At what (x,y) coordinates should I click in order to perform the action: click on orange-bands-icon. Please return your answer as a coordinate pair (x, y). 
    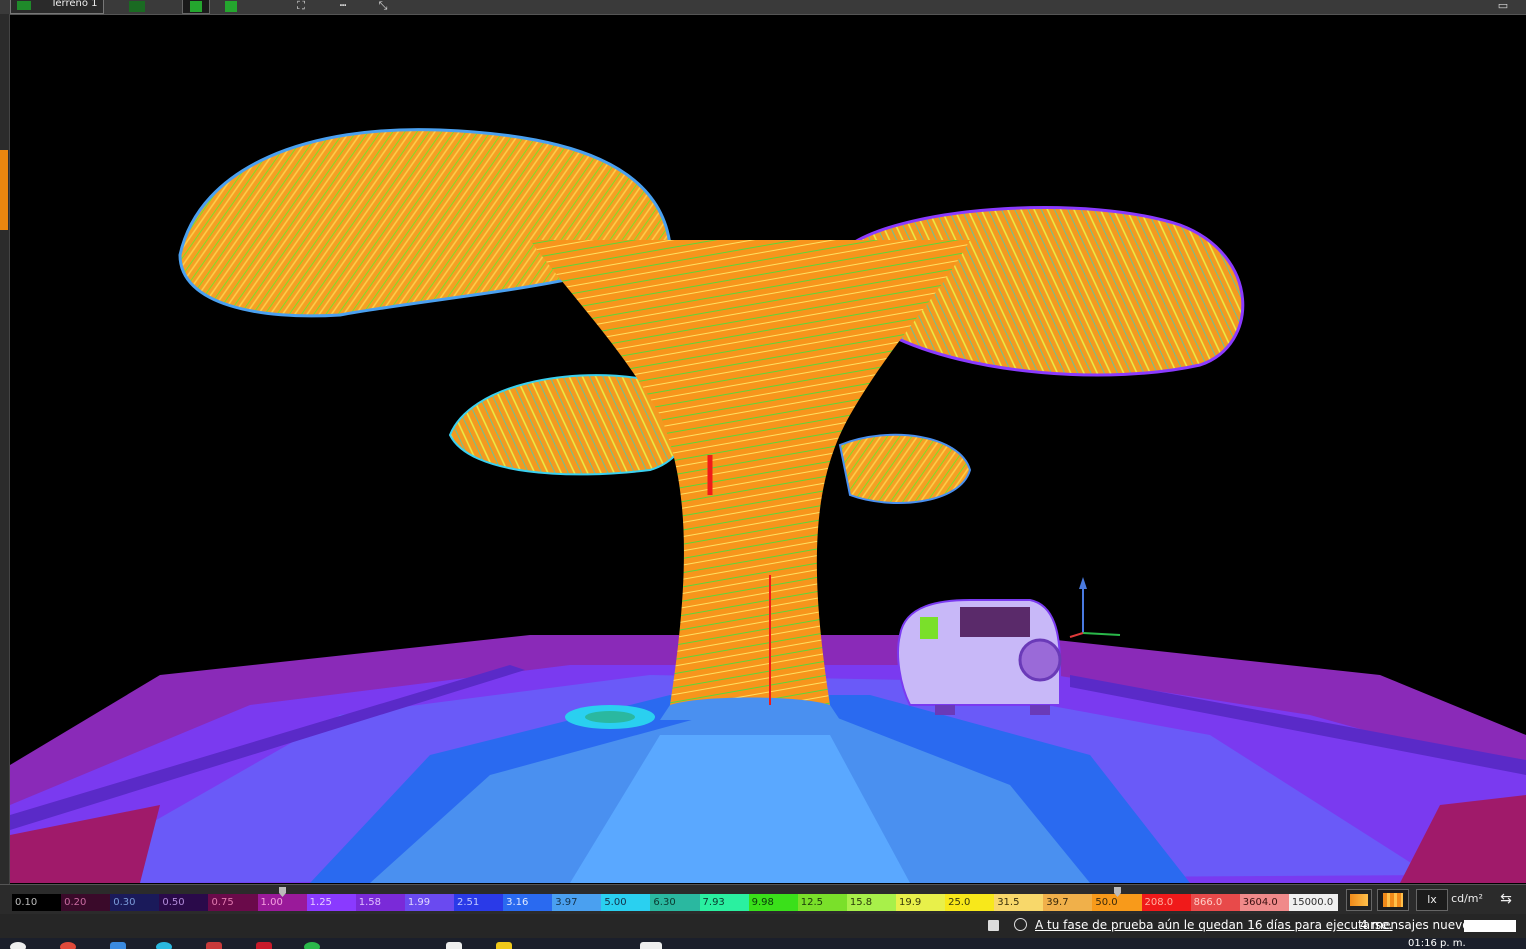
    Looking at the image, I should click on (1393, 900).